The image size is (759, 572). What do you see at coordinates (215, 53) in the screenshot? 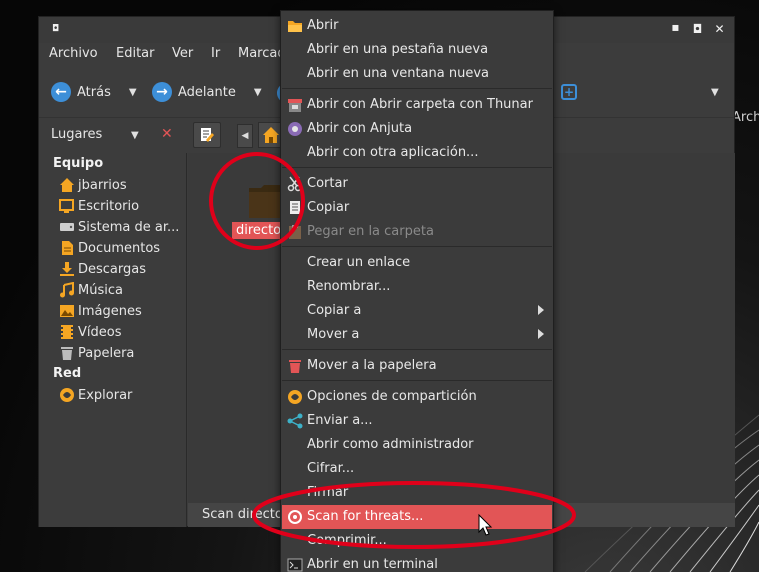
I see `menu-ir: Ir` at bounding box center [215, 53].